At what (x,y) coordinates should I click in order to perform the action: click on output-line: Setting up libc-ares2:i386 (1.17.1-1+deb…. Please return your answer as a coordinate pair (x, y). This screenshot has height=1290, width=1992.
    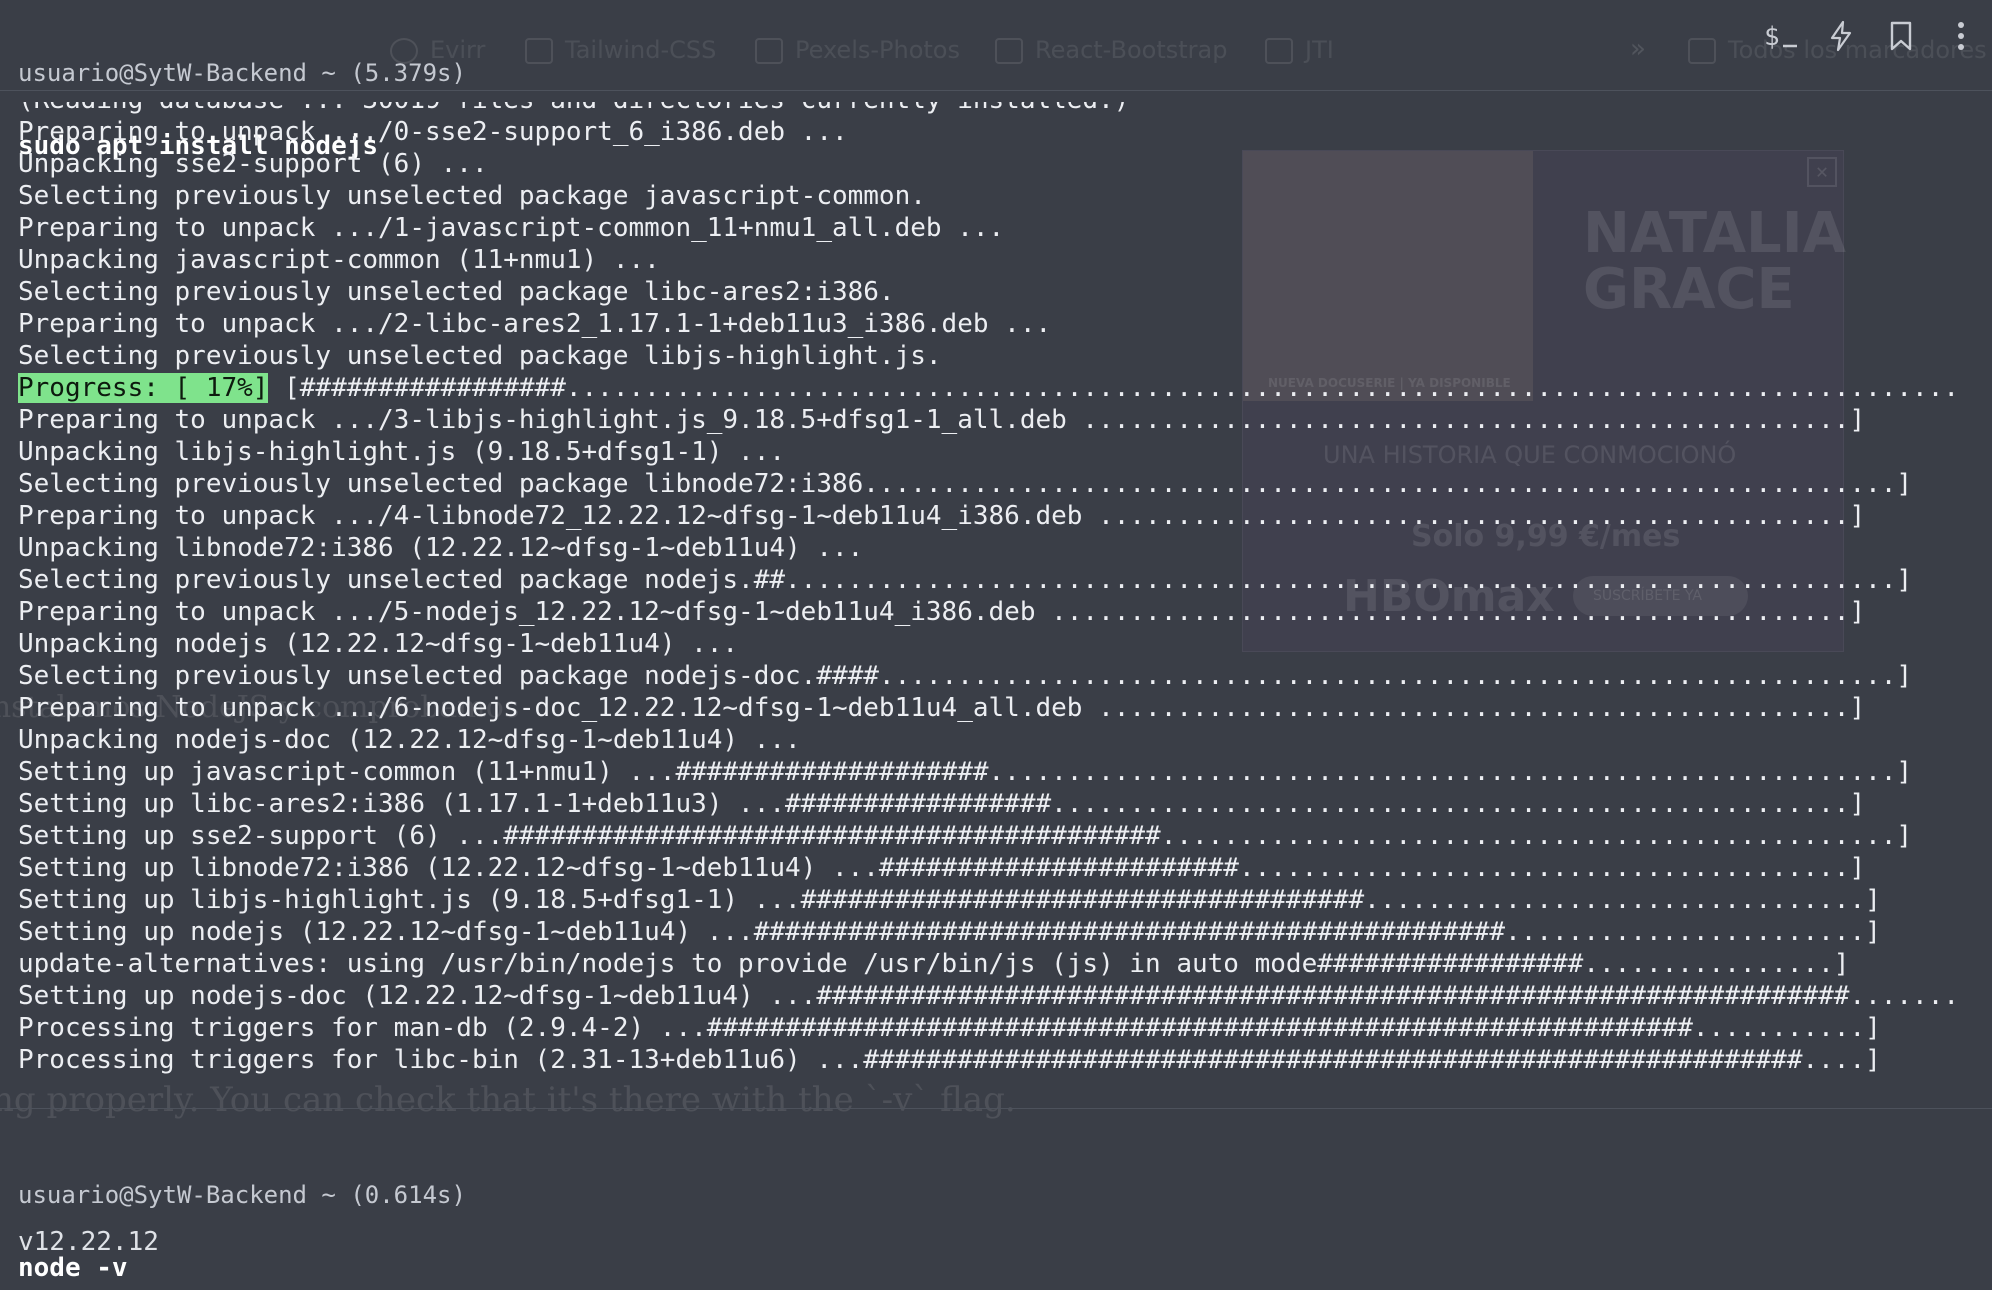
    Looking at the image, I should click on (942, 804).